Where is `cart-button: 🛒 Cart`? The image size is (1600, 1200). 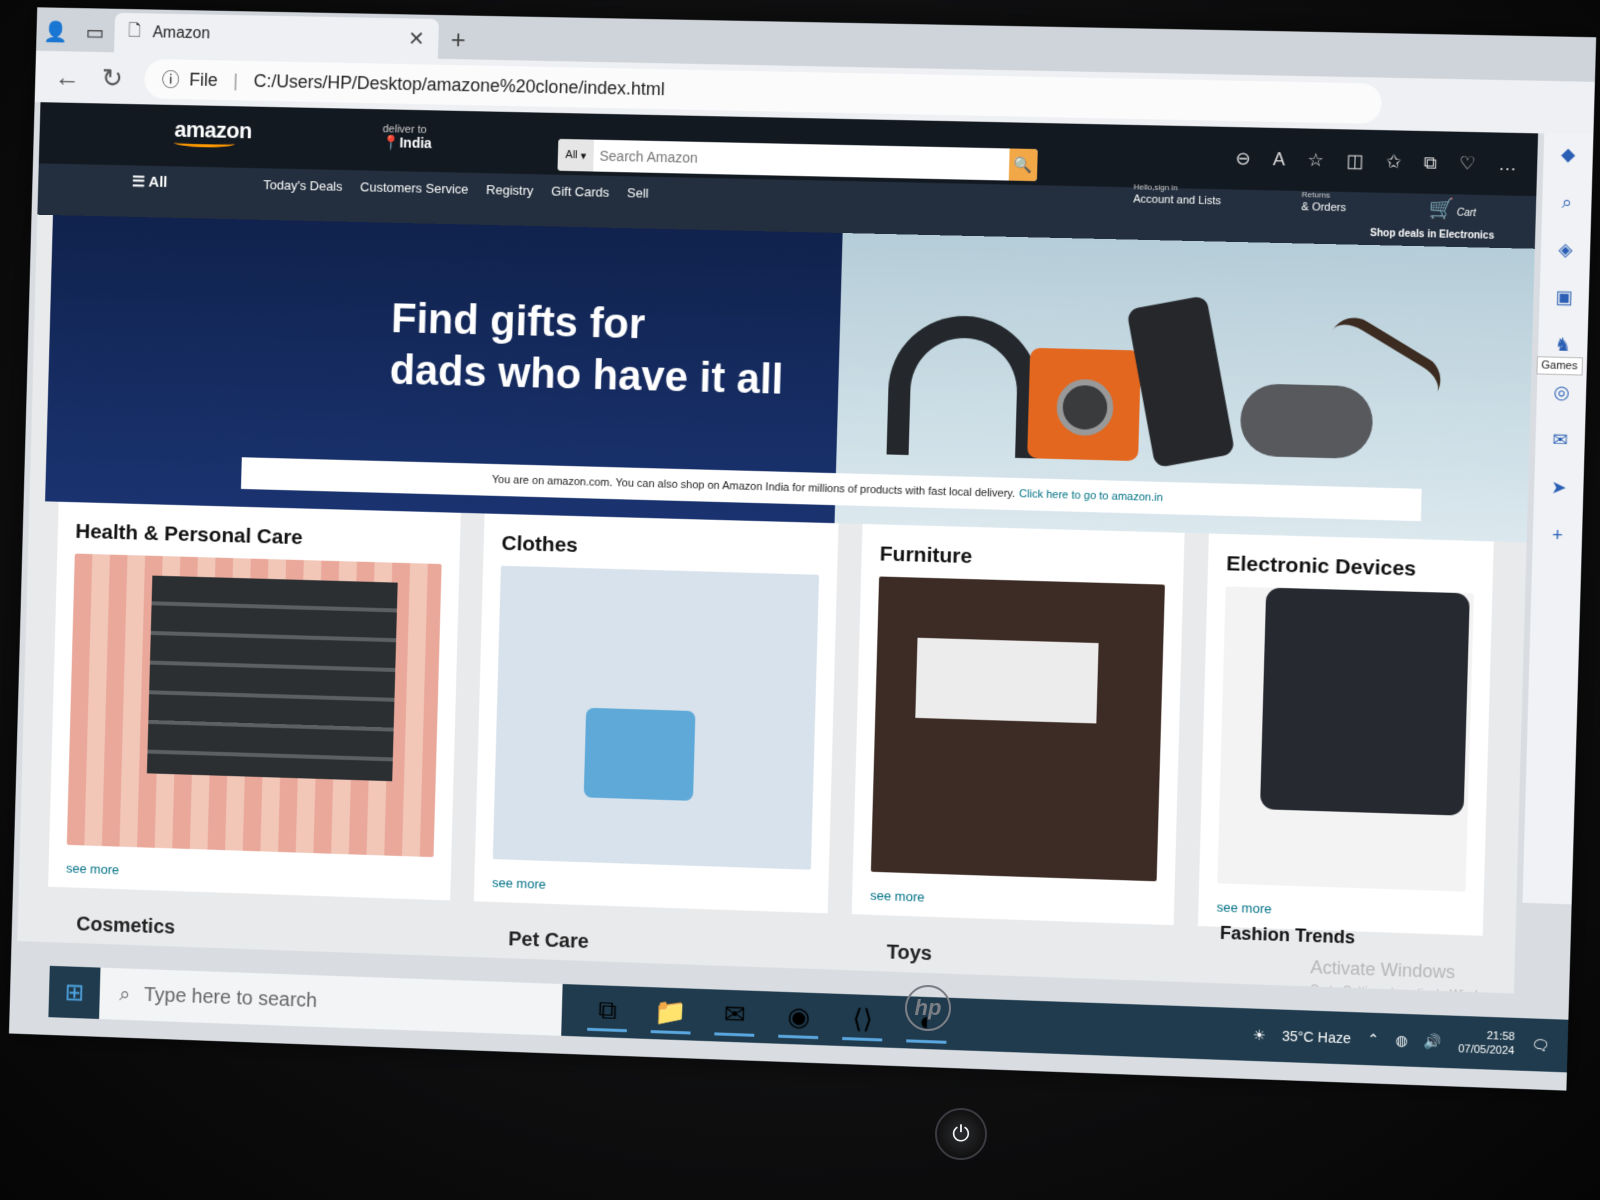 cart-button: 🛒 Cart is located at coordinates (1452, 209).